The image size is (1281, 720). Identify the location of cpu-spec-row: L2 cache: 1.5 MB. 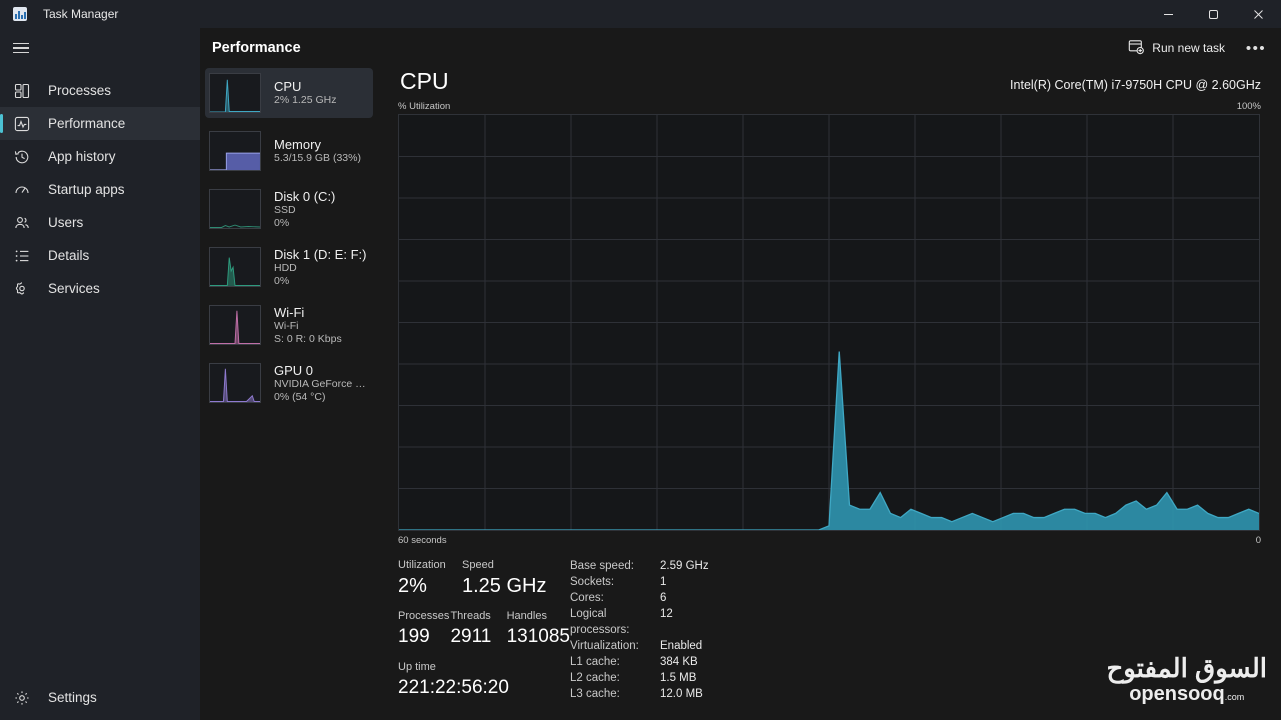
(639, 678).